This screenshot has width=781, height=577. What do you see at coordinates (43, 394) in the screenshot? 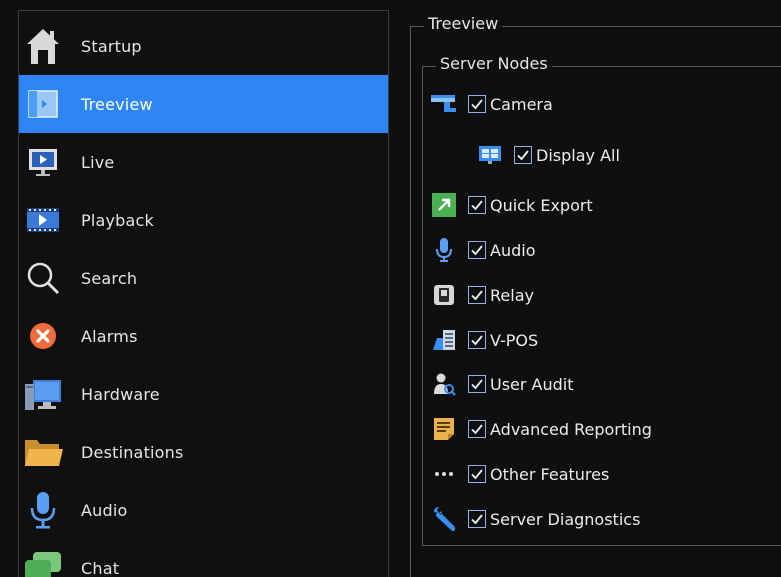
I see `hardware-computer-icon` at bounding box center [43, 394].